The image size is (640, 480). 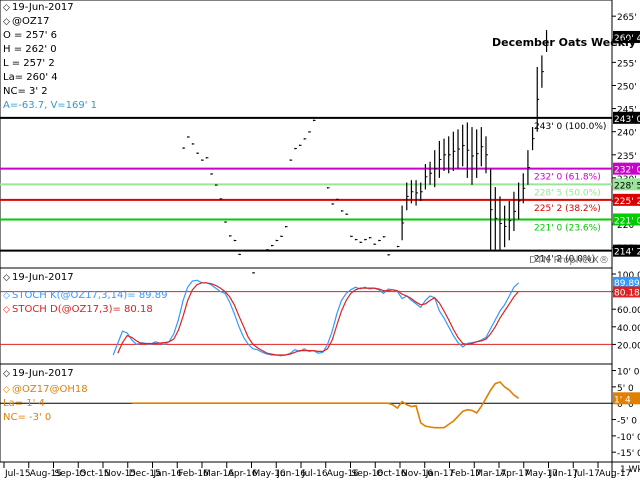 What do you see at coordinates (567, 209) in the screenshot?
I see `fib-level-label: 225' 2 (38.2%)` at bounding box center [567, 209].